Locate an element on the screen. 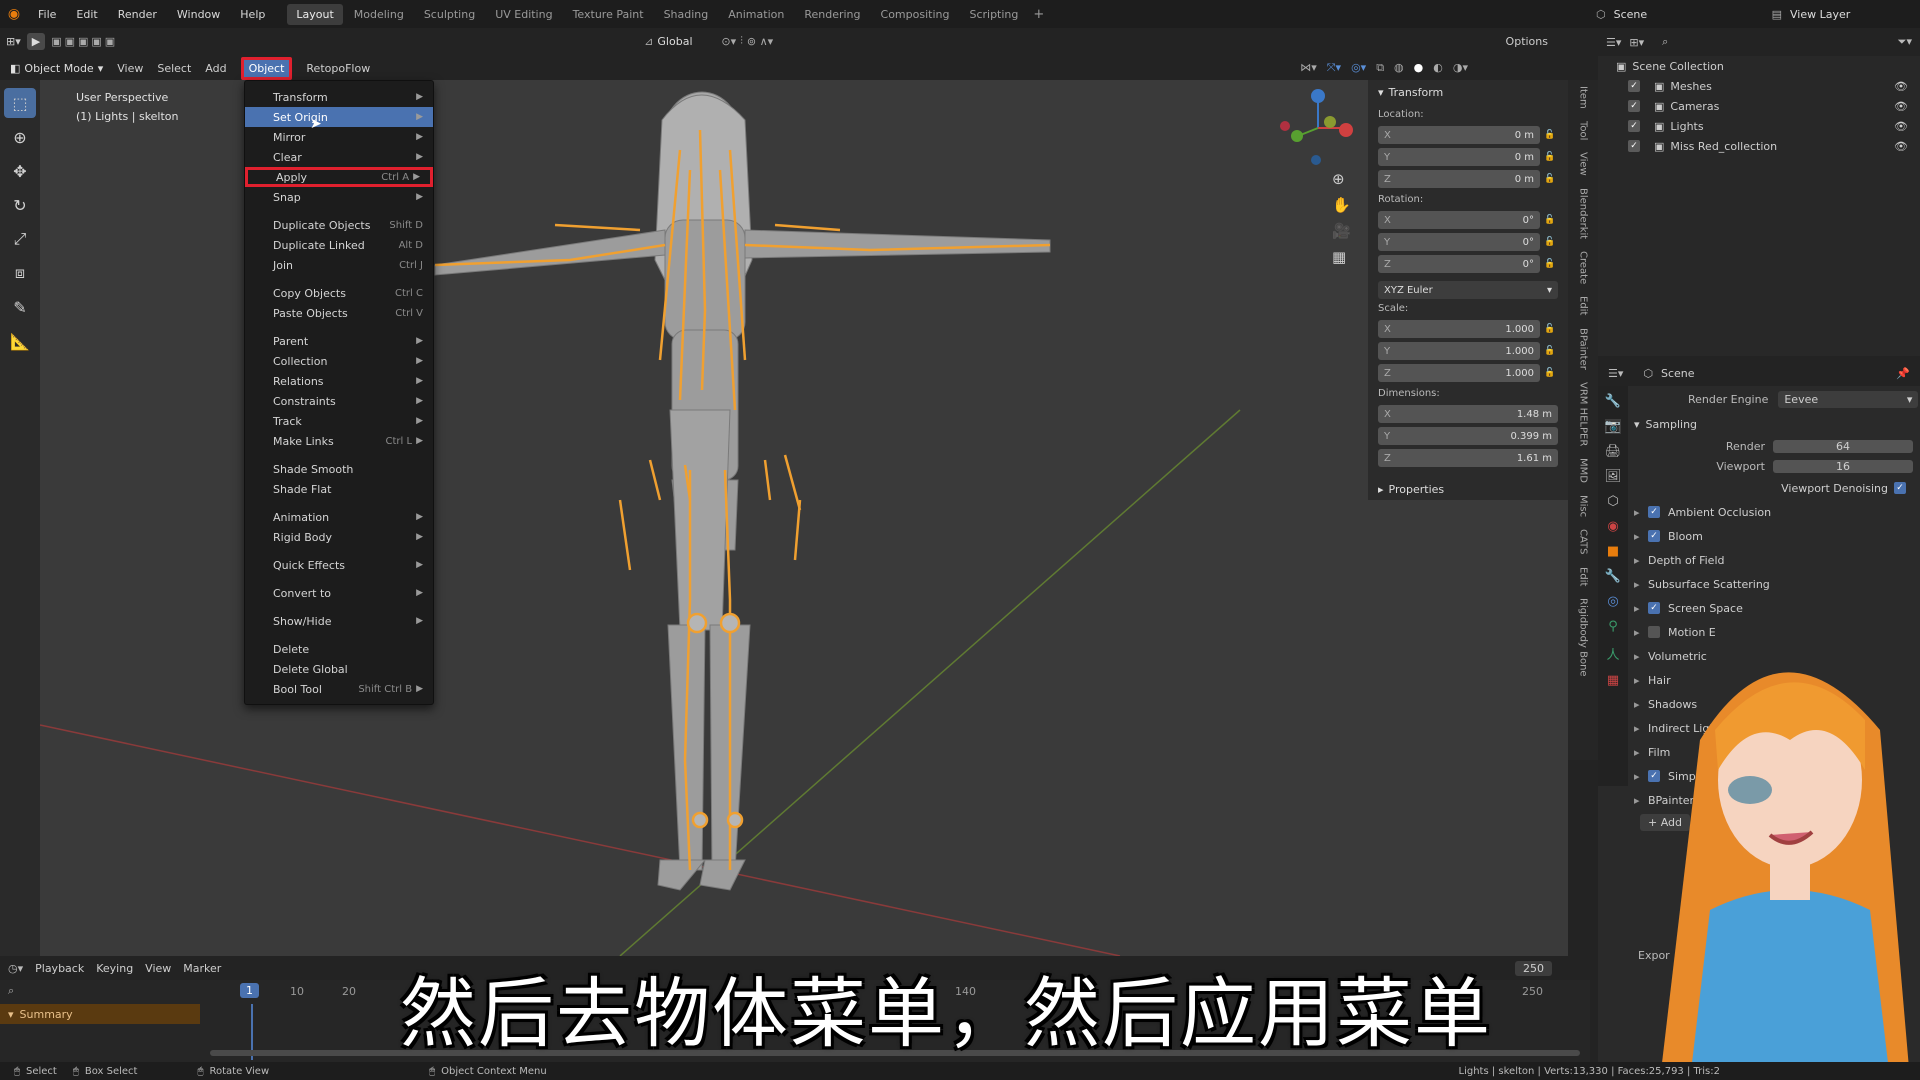 The height and width of the screenshot is (1080, 1920). tab-rendering: Rendering is located at coordinates (832, 14).